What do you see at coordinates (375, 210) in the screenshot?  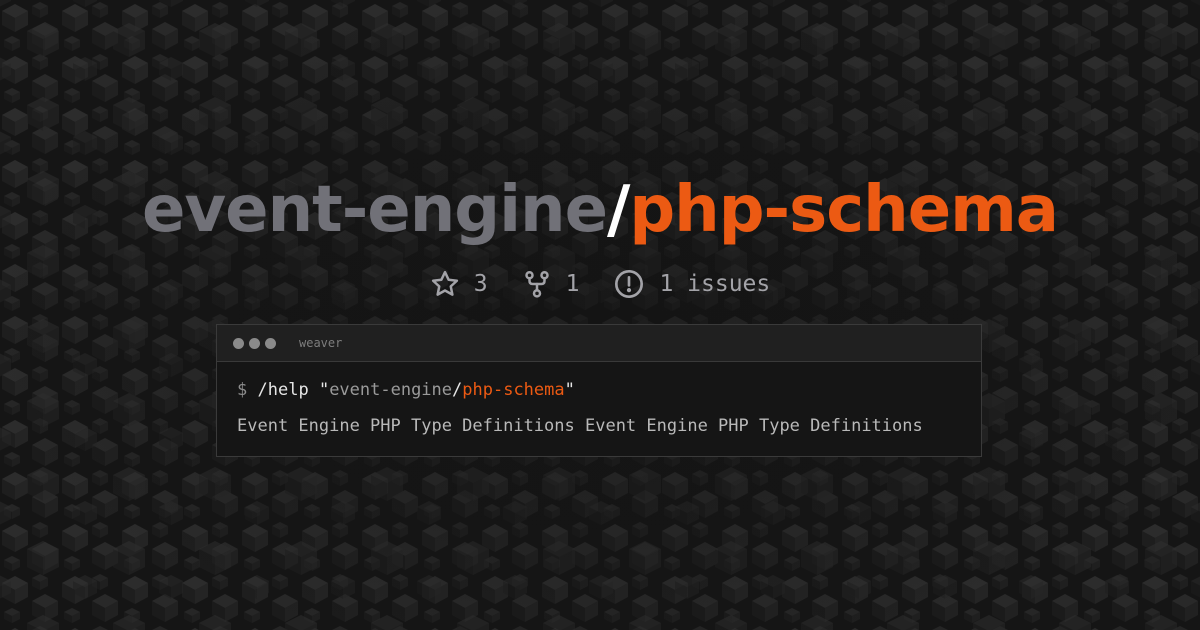 I see `repo-owner: event-engine` at bounding box center [375, 210].